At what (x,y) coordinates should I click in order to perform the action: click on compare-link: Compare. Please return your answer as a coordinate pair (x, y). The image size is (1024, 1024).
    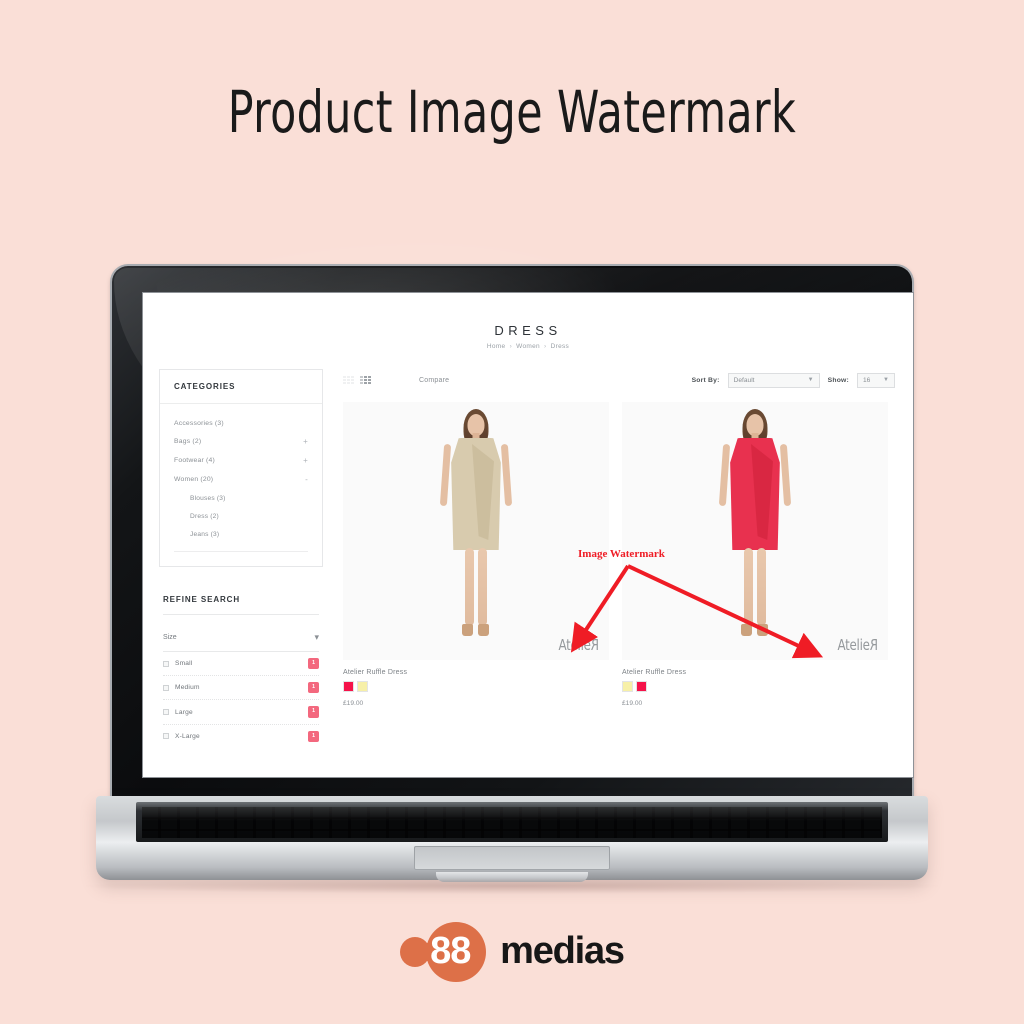
    Looking at the image, I should click on (434, 380).